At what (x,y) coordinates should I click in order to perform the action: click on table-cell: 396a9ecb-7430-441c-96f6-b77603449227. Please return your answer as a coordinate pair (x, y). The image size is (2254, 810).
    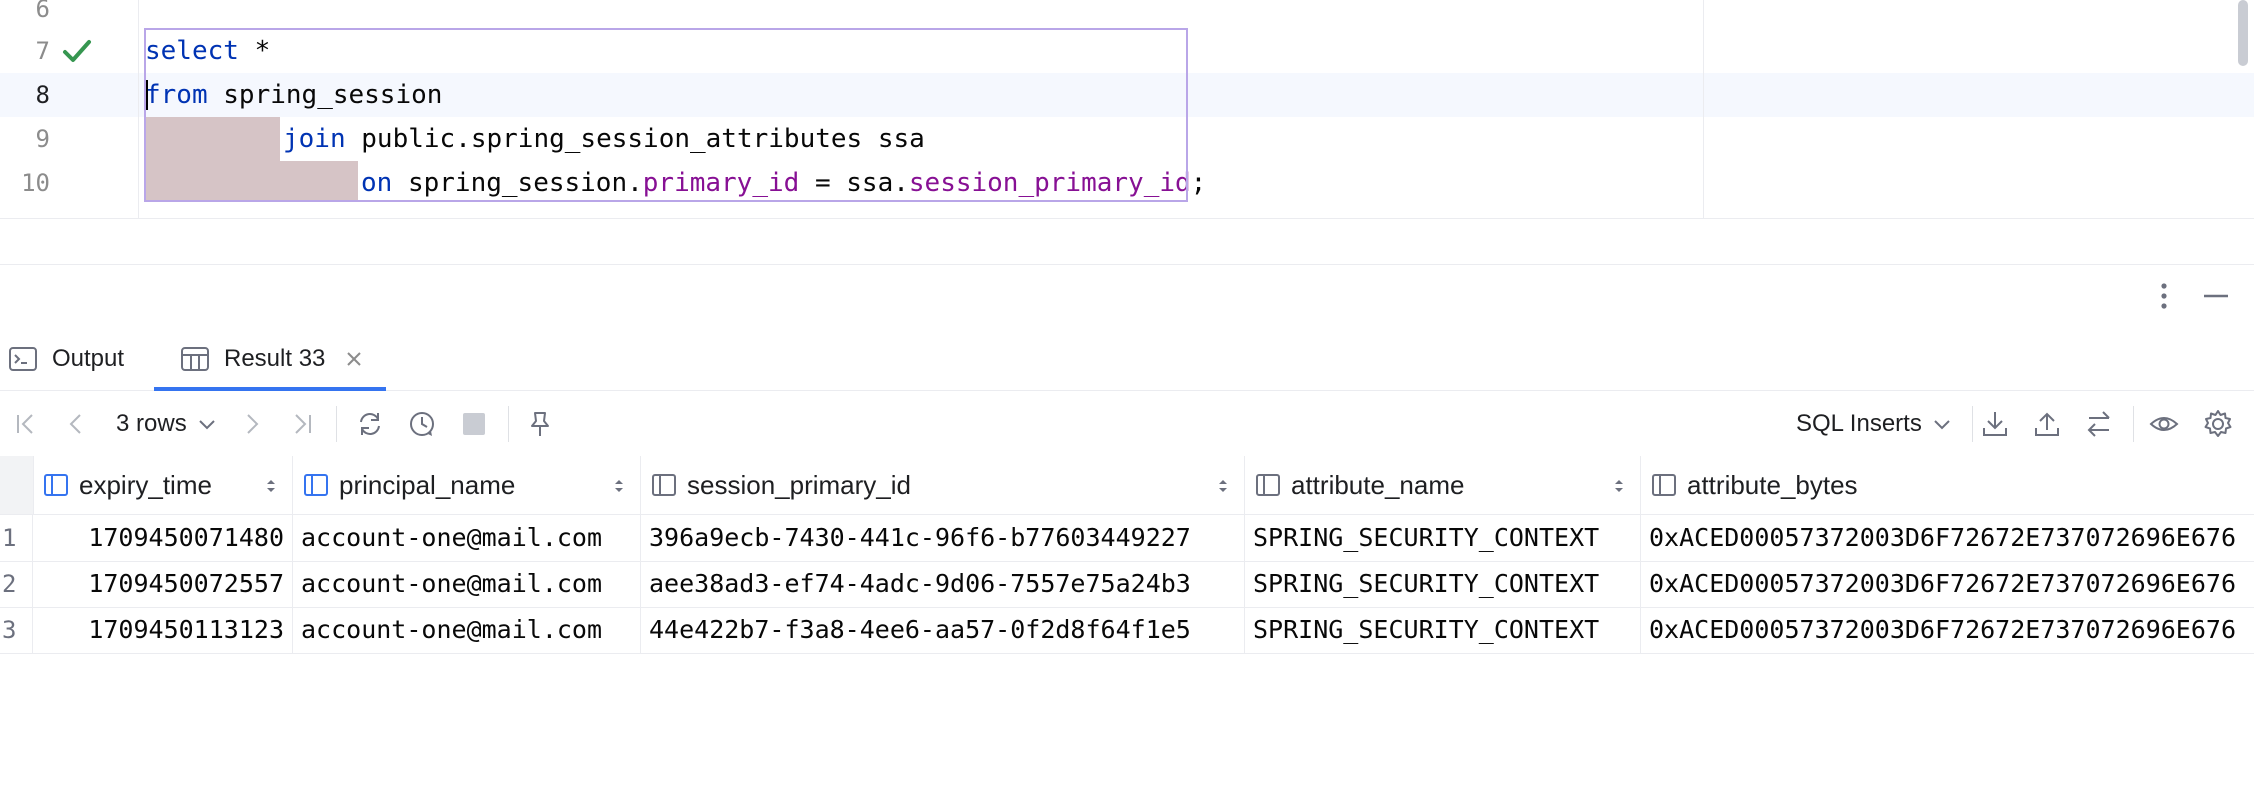
    Looking at the image, I should click on (943, 538).